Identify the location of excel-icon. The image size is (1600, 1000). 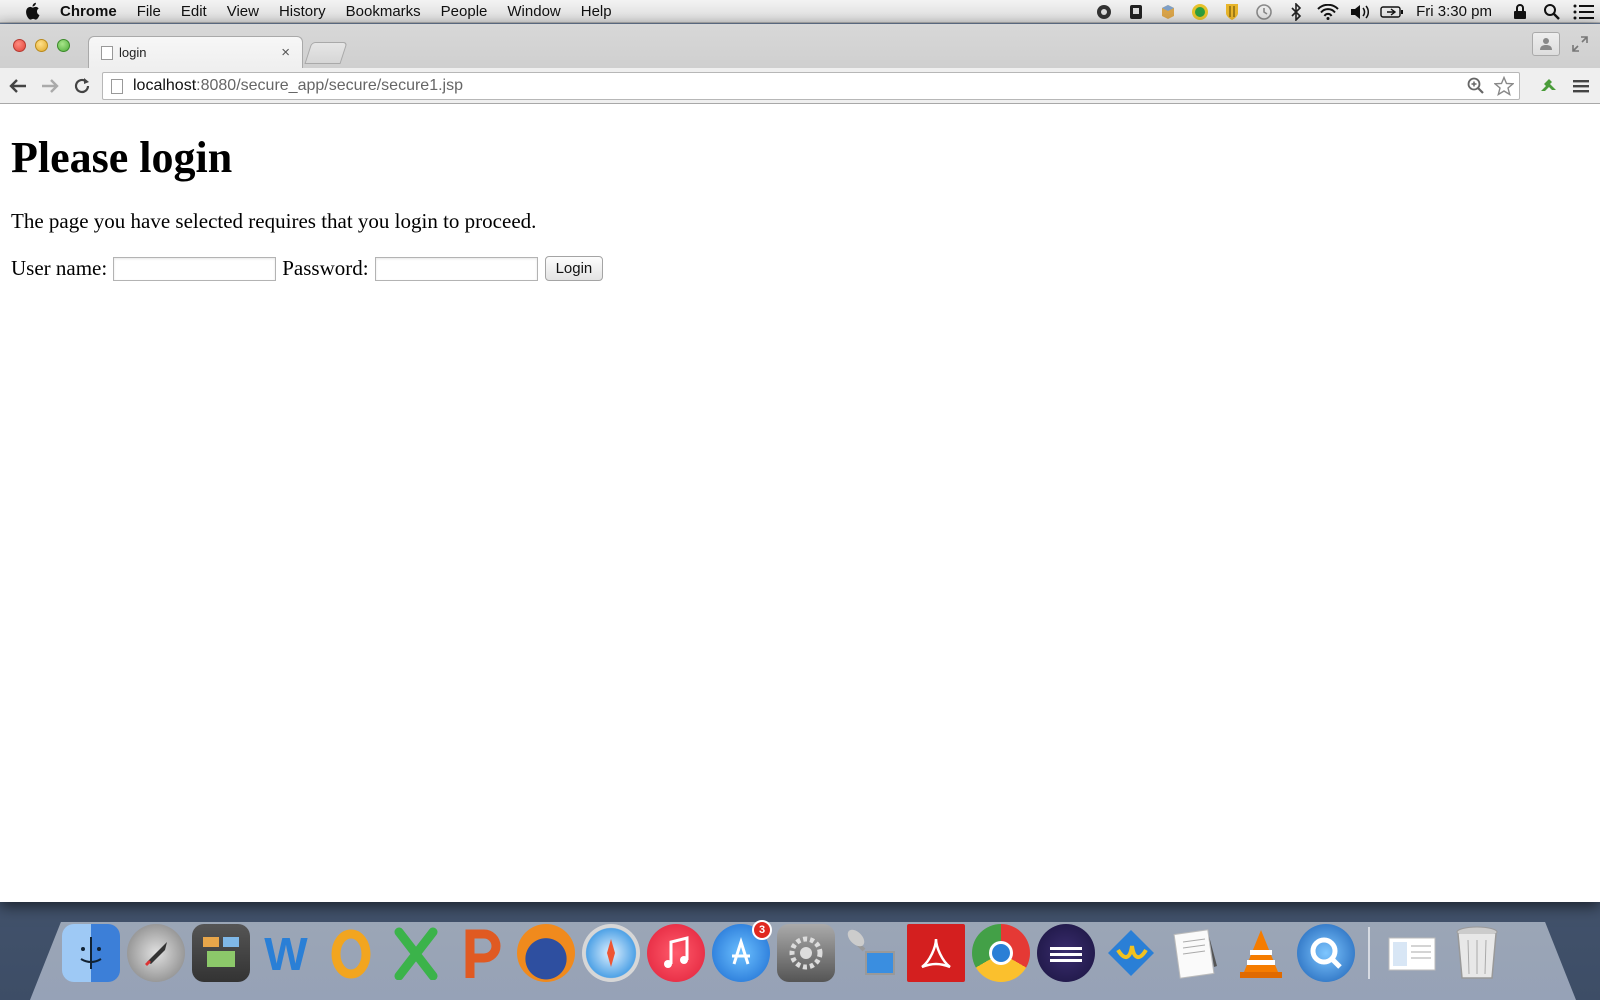
(416, 953).